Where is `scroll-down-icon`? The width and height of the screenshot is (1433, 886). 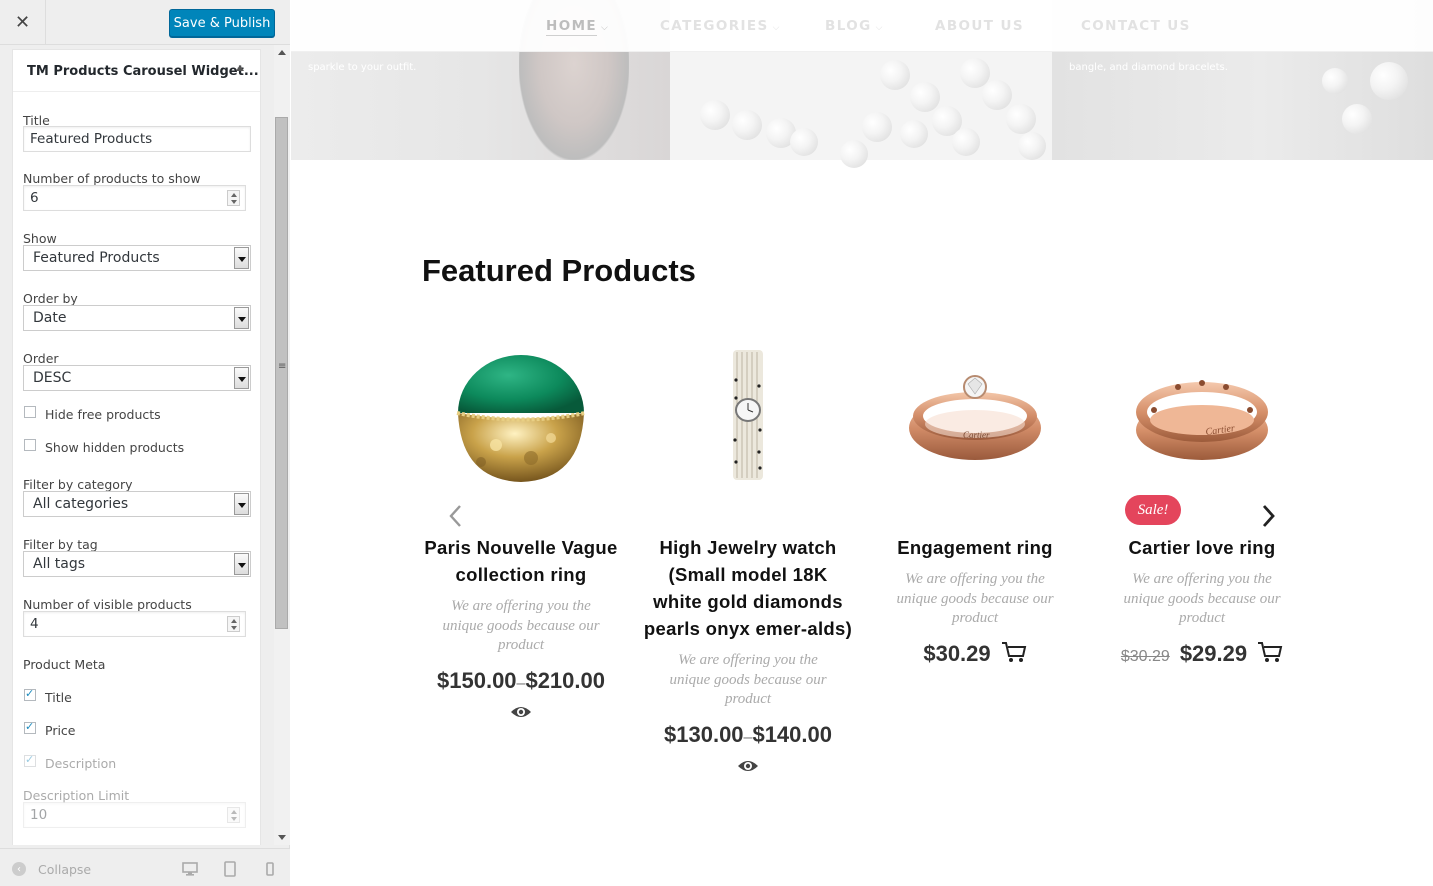
scroll-down-icon is located at coordinates (282, 837).